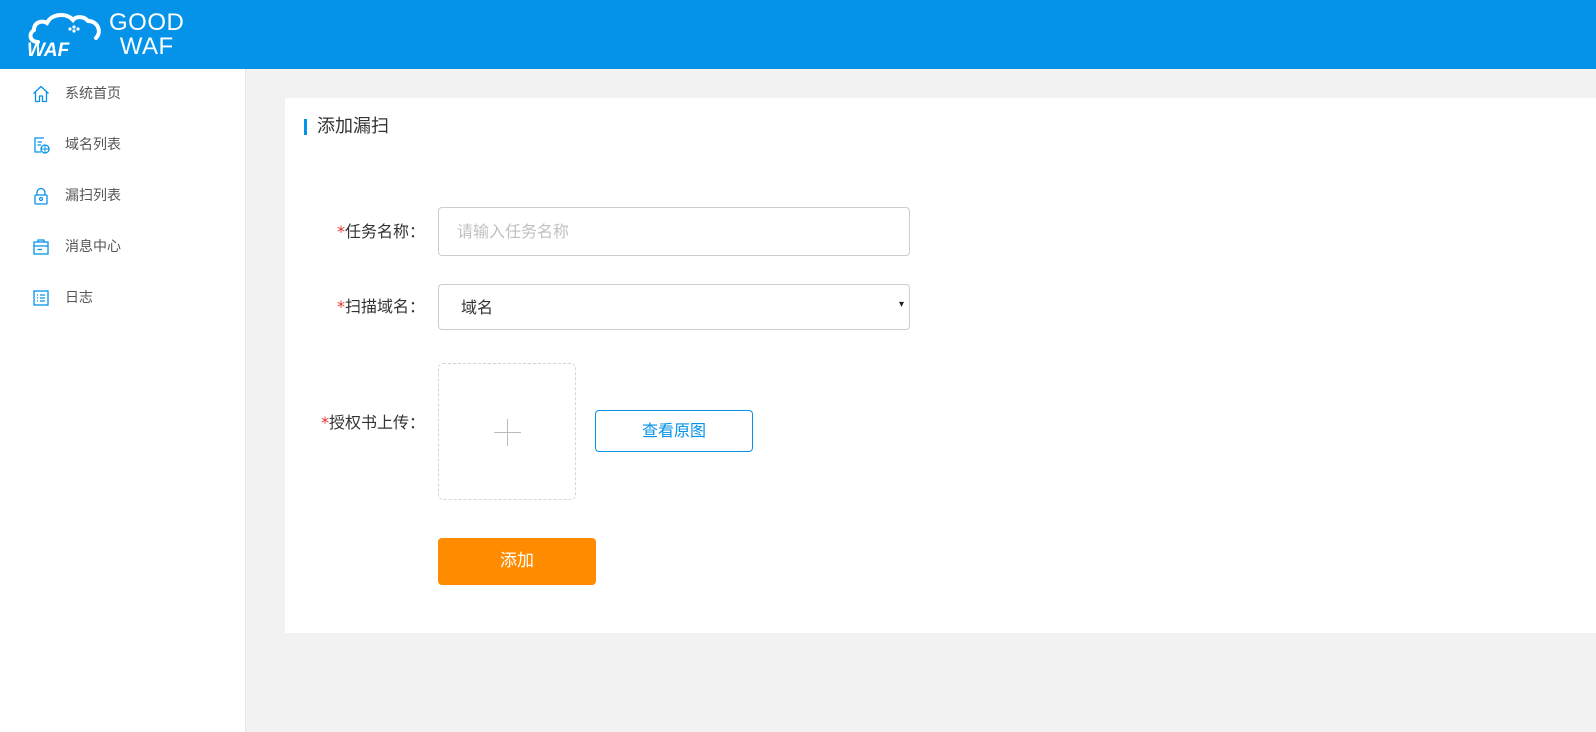 The image size is (1596, 732). What do you see at coordinates (353, 126) in the screenshot?
I see `page-title: 添加漏扫` at bounding box center [353, 126].